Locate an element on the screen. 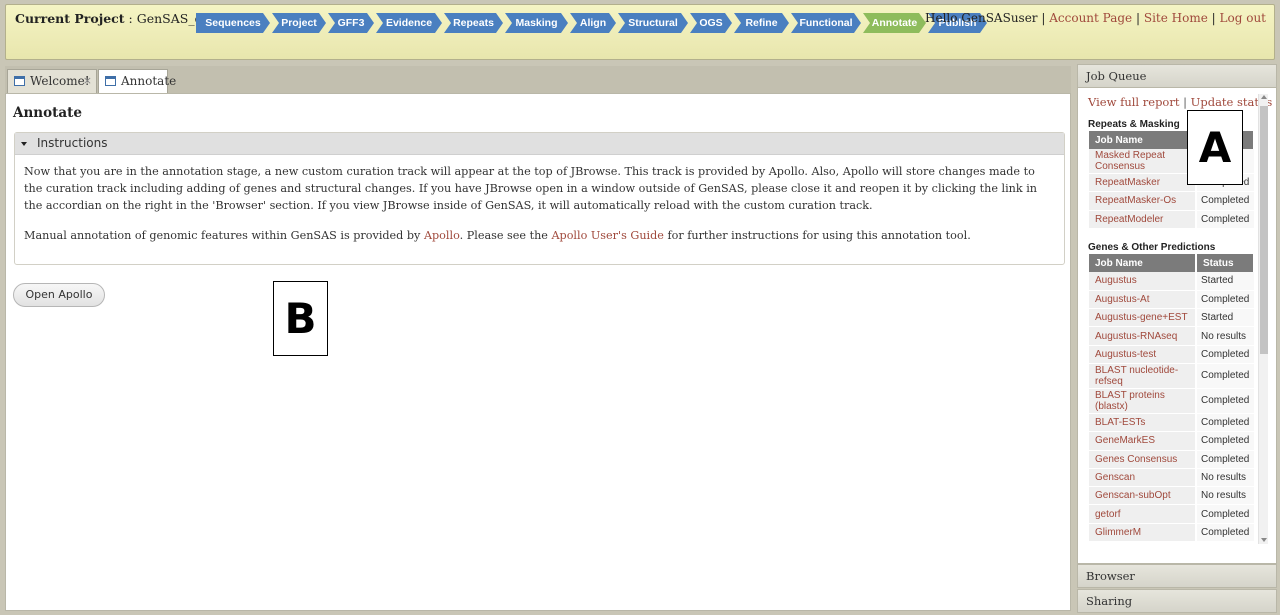 This screenshot has width=1280, height=615. browser-header: Browser is located at coordinates (1177, 576).